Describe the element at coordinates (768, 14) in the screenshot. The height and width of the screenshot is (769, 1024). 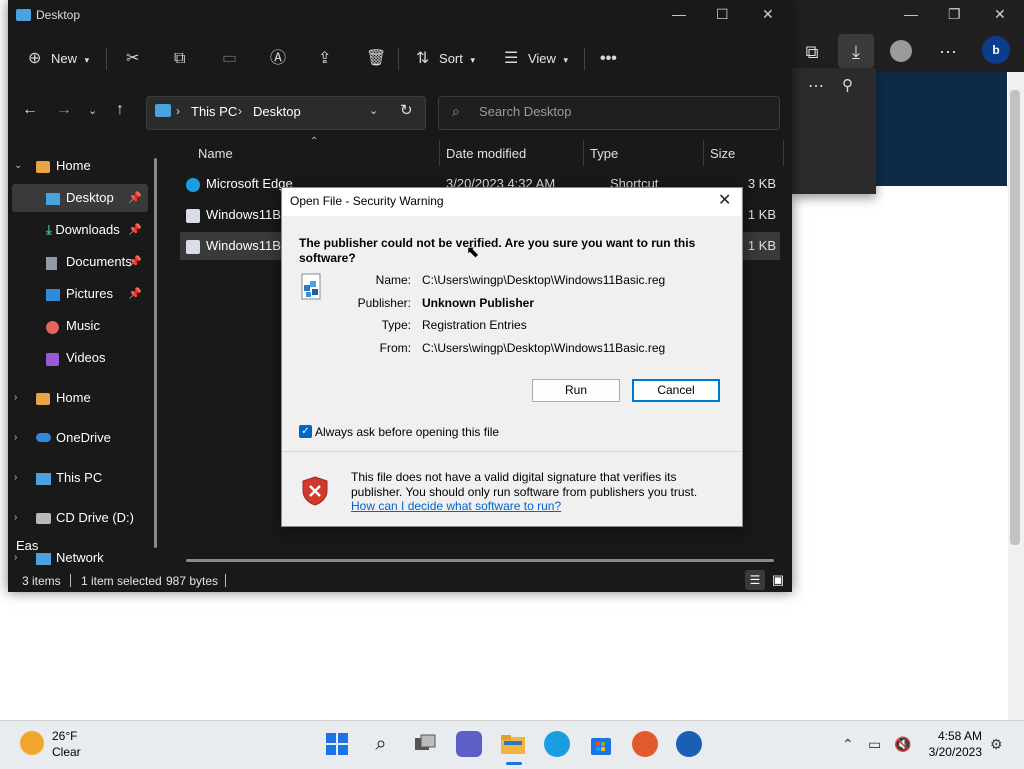
I see `close-button: ✕` at that location.